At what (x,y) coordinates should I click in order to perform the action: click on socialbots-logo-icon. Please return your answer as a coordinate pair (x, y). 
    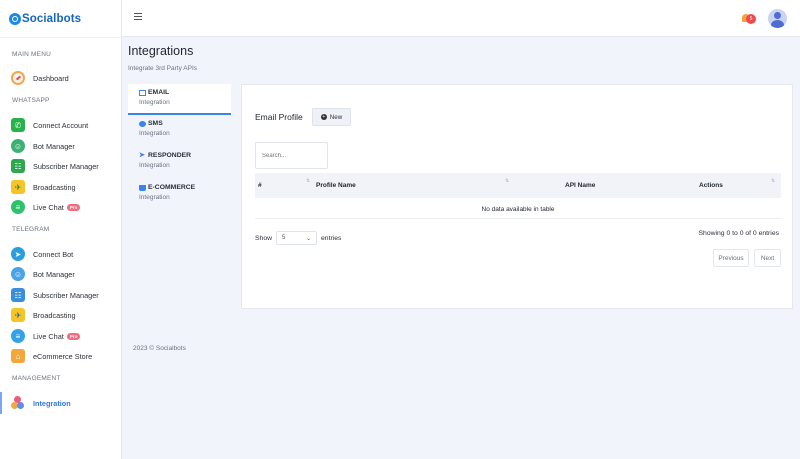
    Looking at the image, I should click on (15, 18).